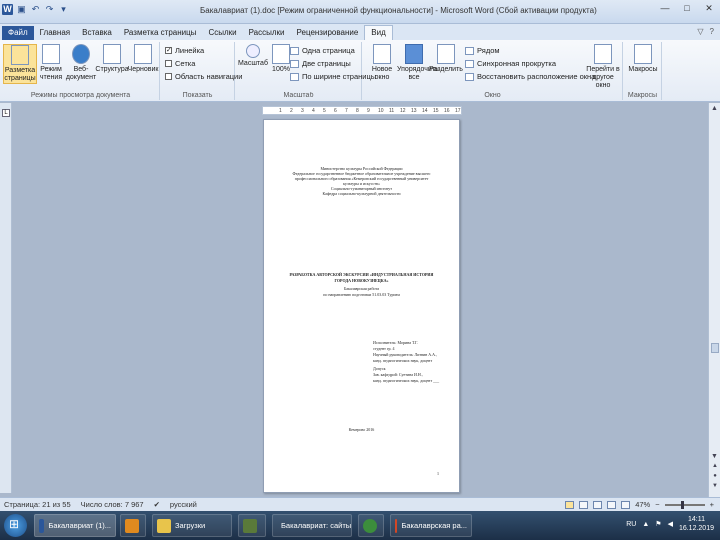 This screenshot has height=540, width=720. Describe the element at coordinates (328, 33) in the screenshot. I see `tab-review: Рецензирование` at that location.